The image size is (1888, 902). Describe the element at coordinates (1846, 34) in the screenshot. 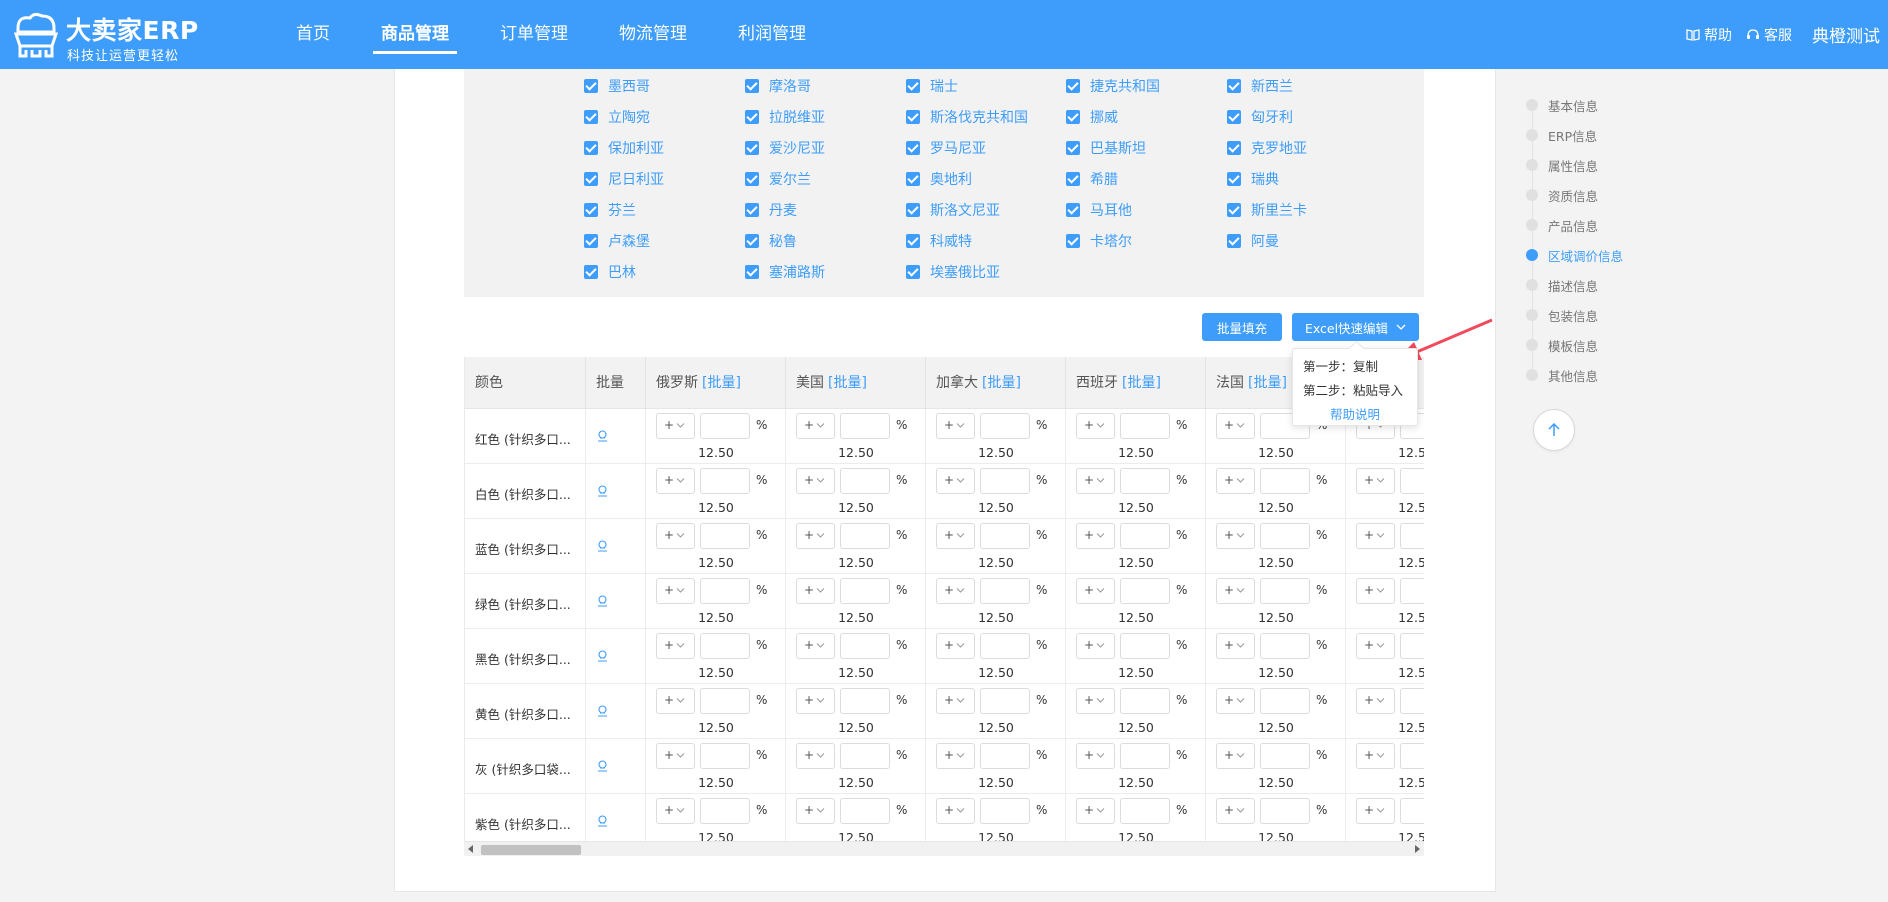

I see `user-name: 典橙测试` at that location.